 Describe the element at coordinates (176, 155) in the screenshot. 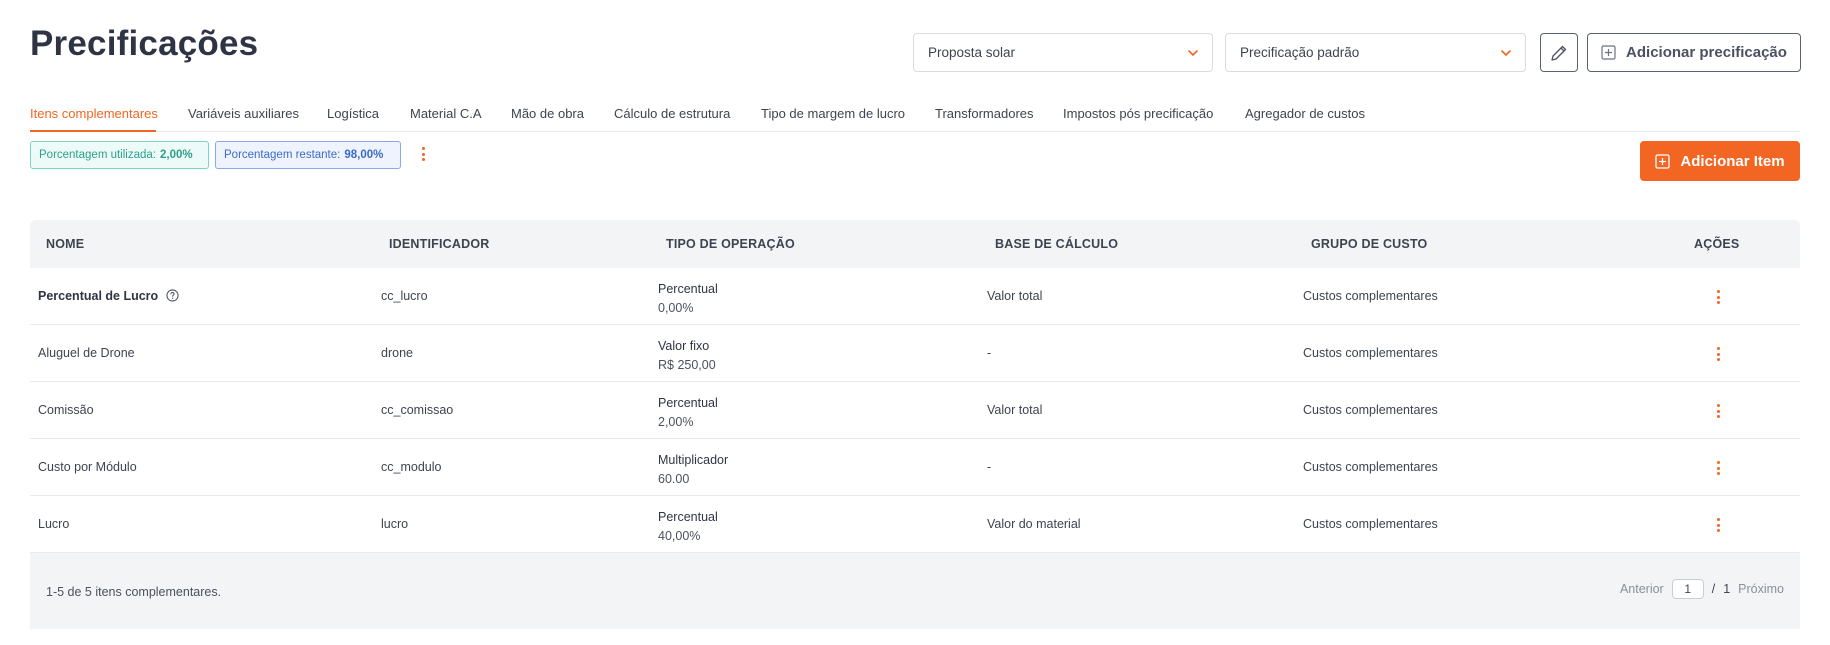

I see `used-percentage-value: 2,00%` at that location.